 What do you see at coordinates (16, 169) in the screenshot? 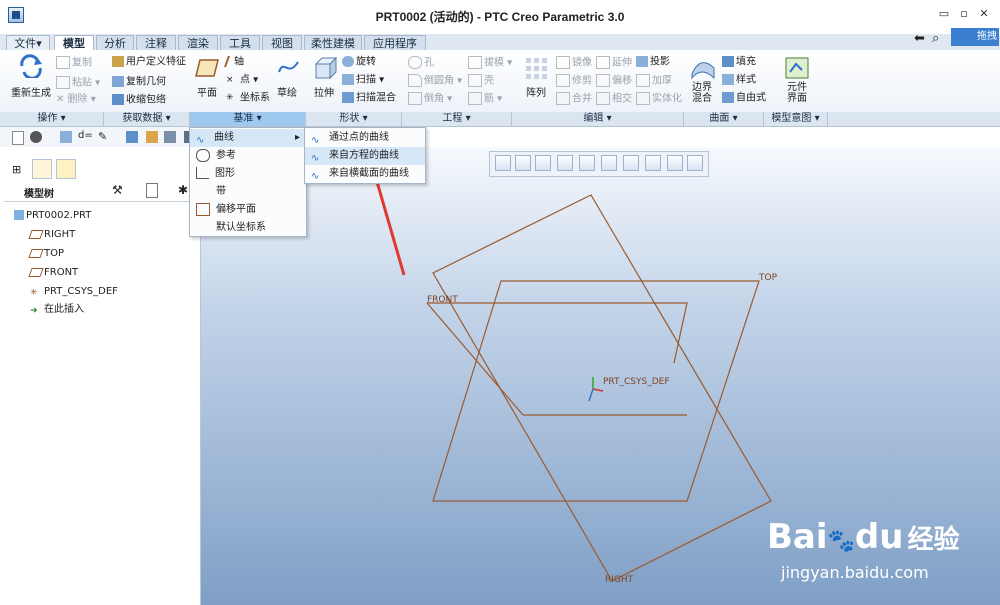
I see `tree-tab-icon: ⊞` at bounding box center [16, 169].